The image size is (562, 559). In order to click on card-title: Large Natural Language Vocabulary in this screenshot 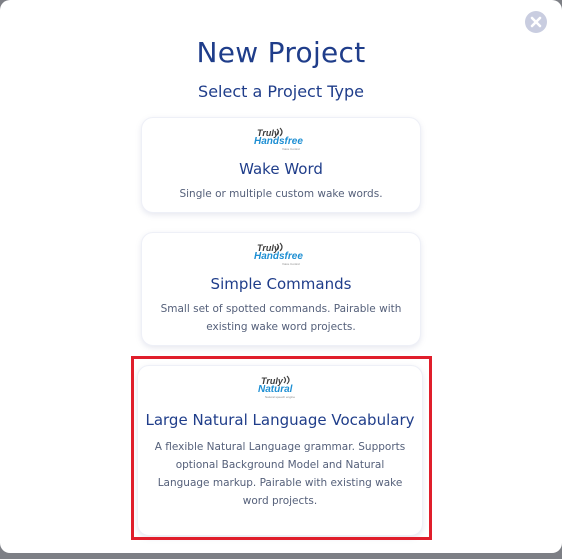, I will do `click(280, 420)`.